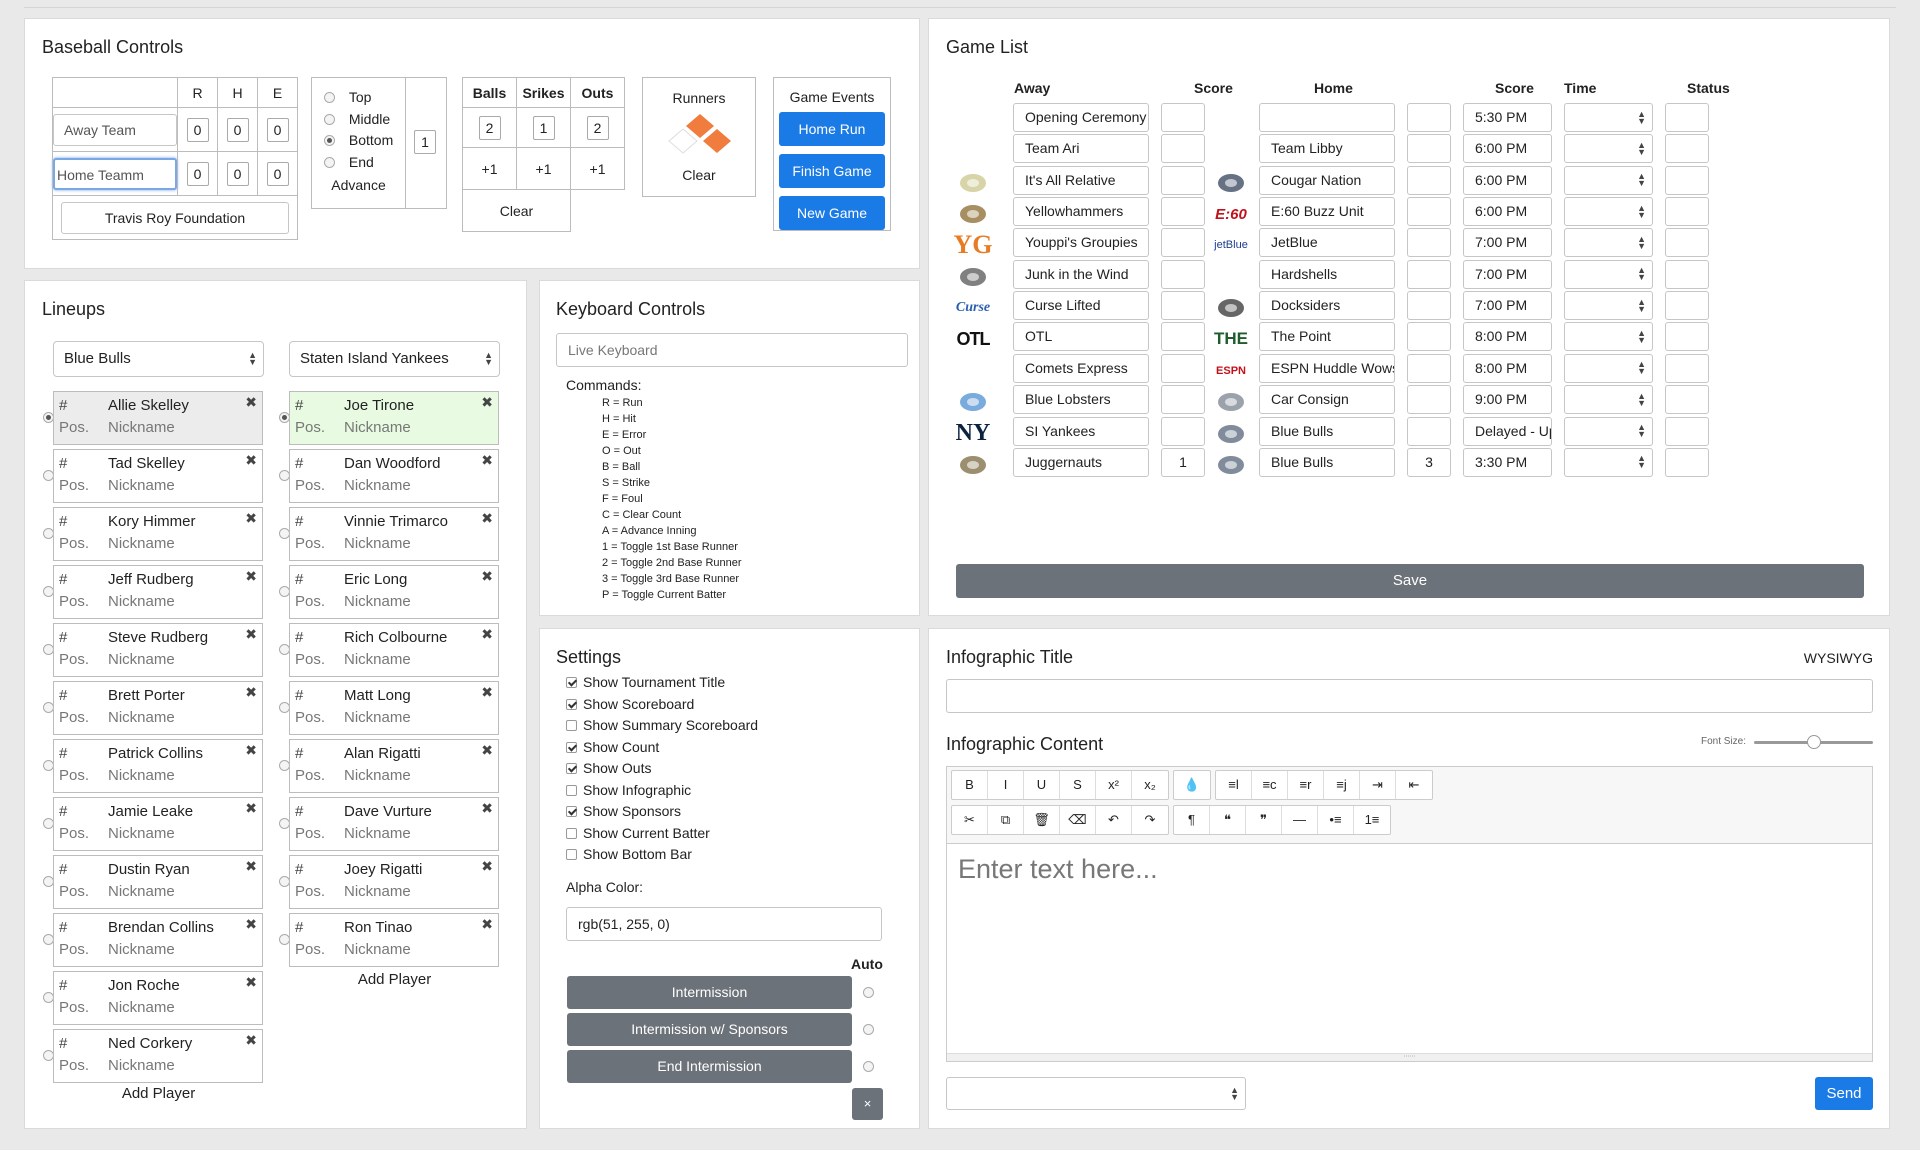  I want to click on away-errors-input: 0, so click(277, 129).